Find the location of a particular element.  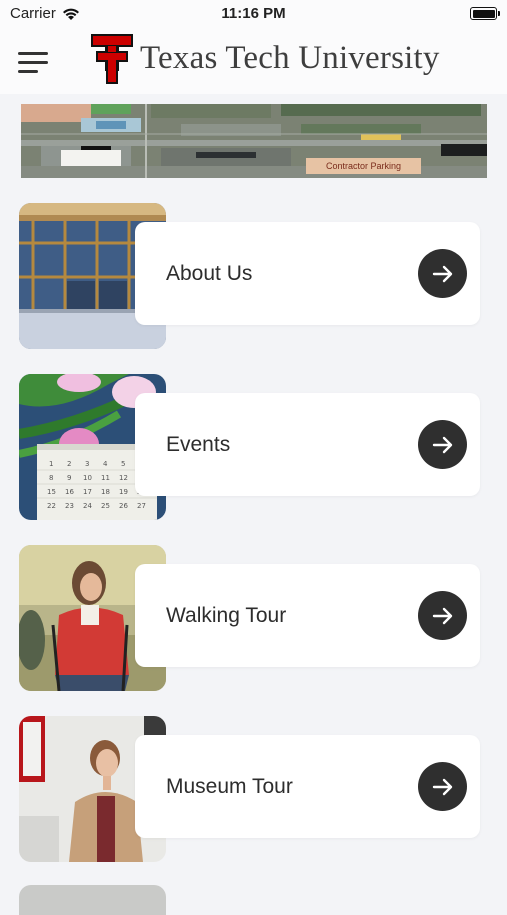

parking-label: Contractor Parking is located at coordinates (363, 166).